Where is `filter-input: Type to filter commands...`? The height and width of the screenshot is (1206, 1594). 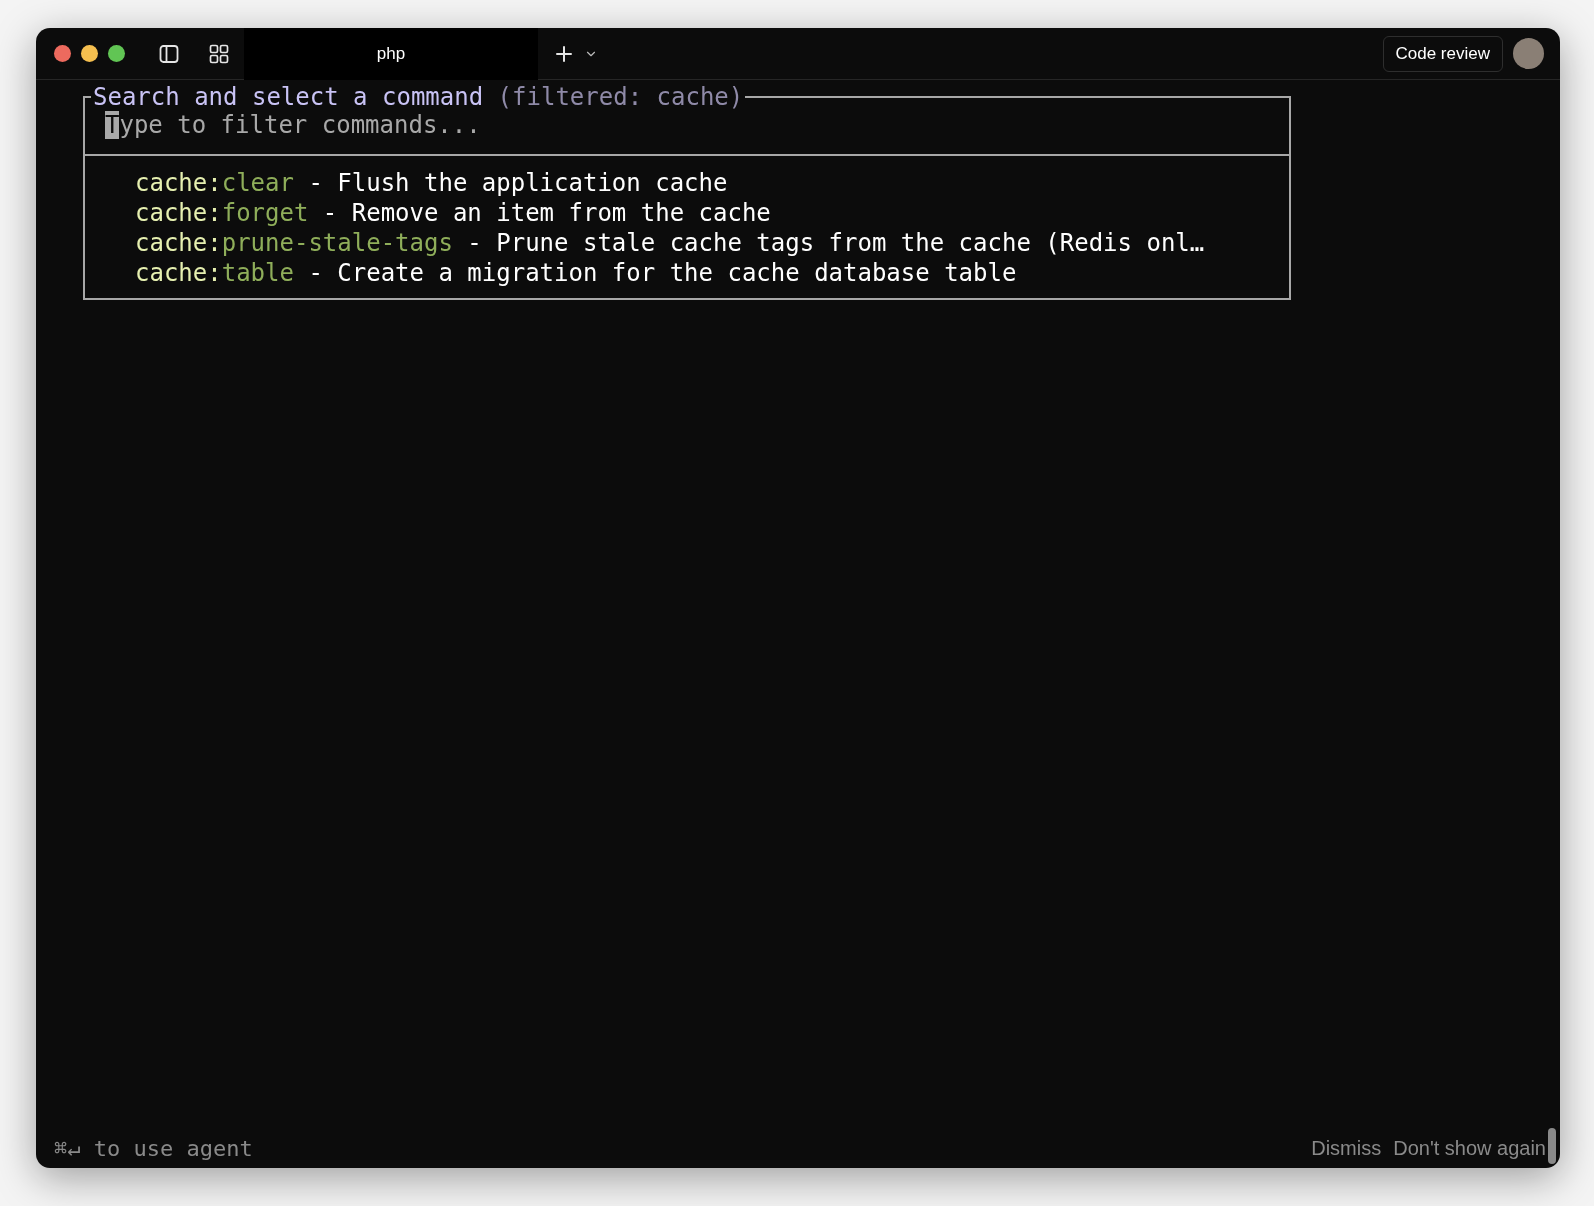 filter-input: Type to filter commands... is located at coordinates (687, 132).